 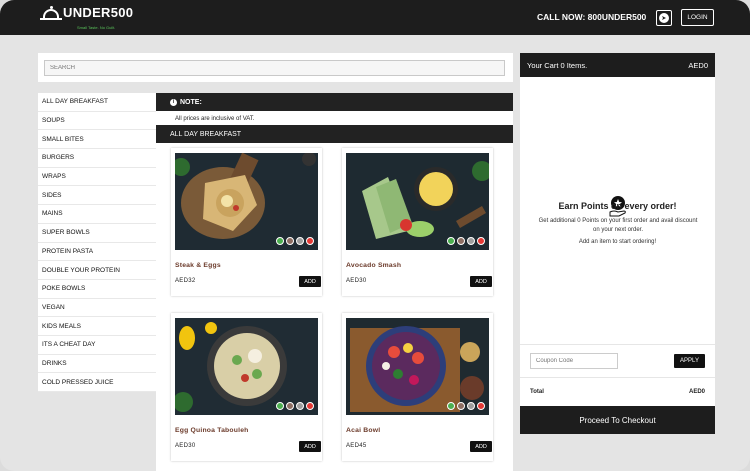 I want to click on earn-points-title: Earn Points on every order!, so click(x=617, y=206).